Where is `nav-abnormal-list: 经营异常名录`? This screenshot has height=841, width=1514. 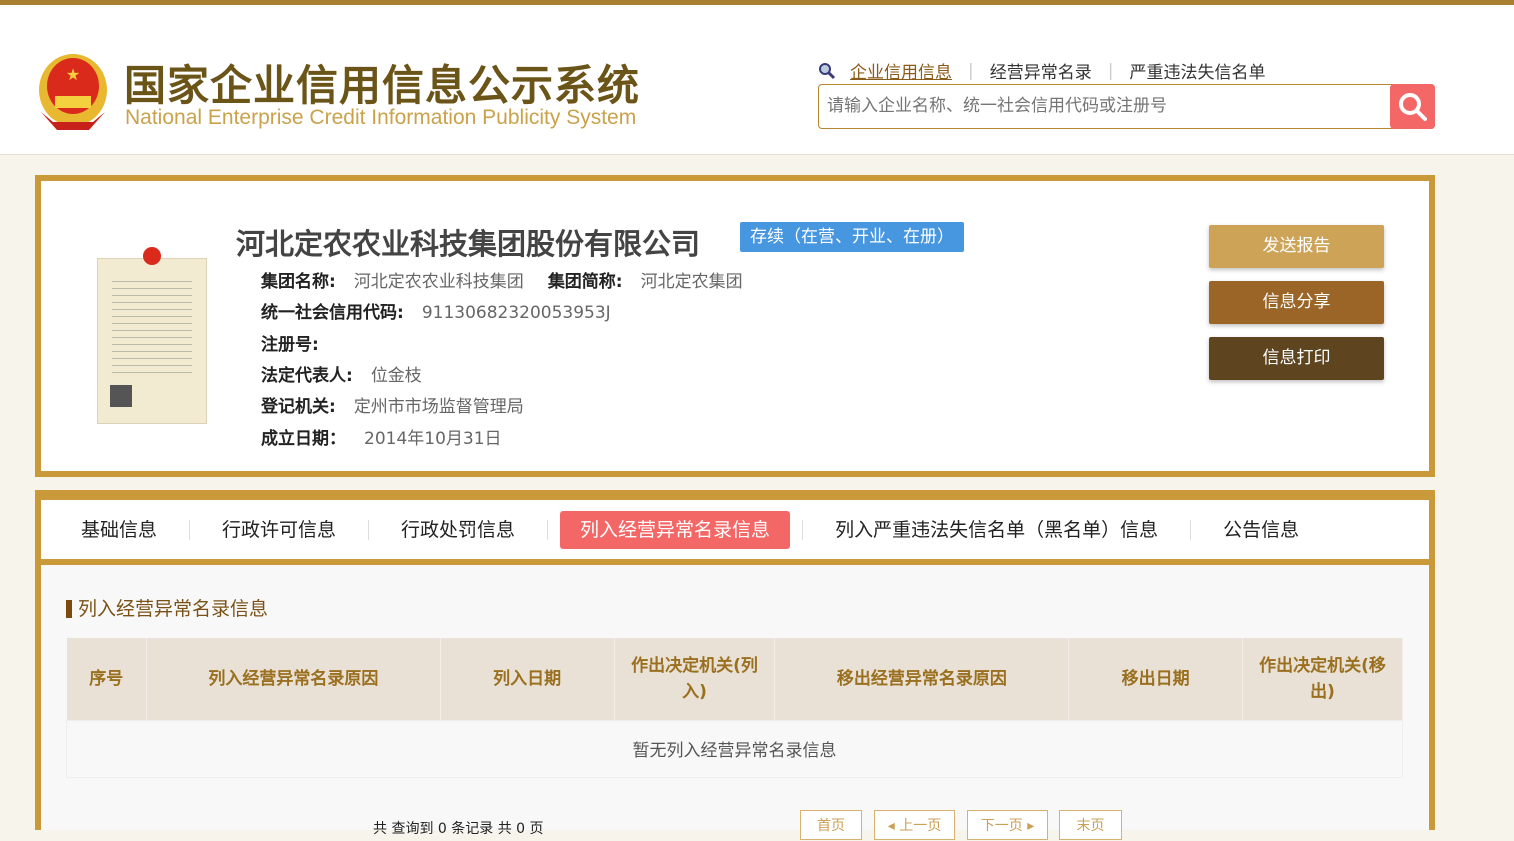 nav-abnormal-list: 经营异常名录 is located at coordinates (1041, 70).